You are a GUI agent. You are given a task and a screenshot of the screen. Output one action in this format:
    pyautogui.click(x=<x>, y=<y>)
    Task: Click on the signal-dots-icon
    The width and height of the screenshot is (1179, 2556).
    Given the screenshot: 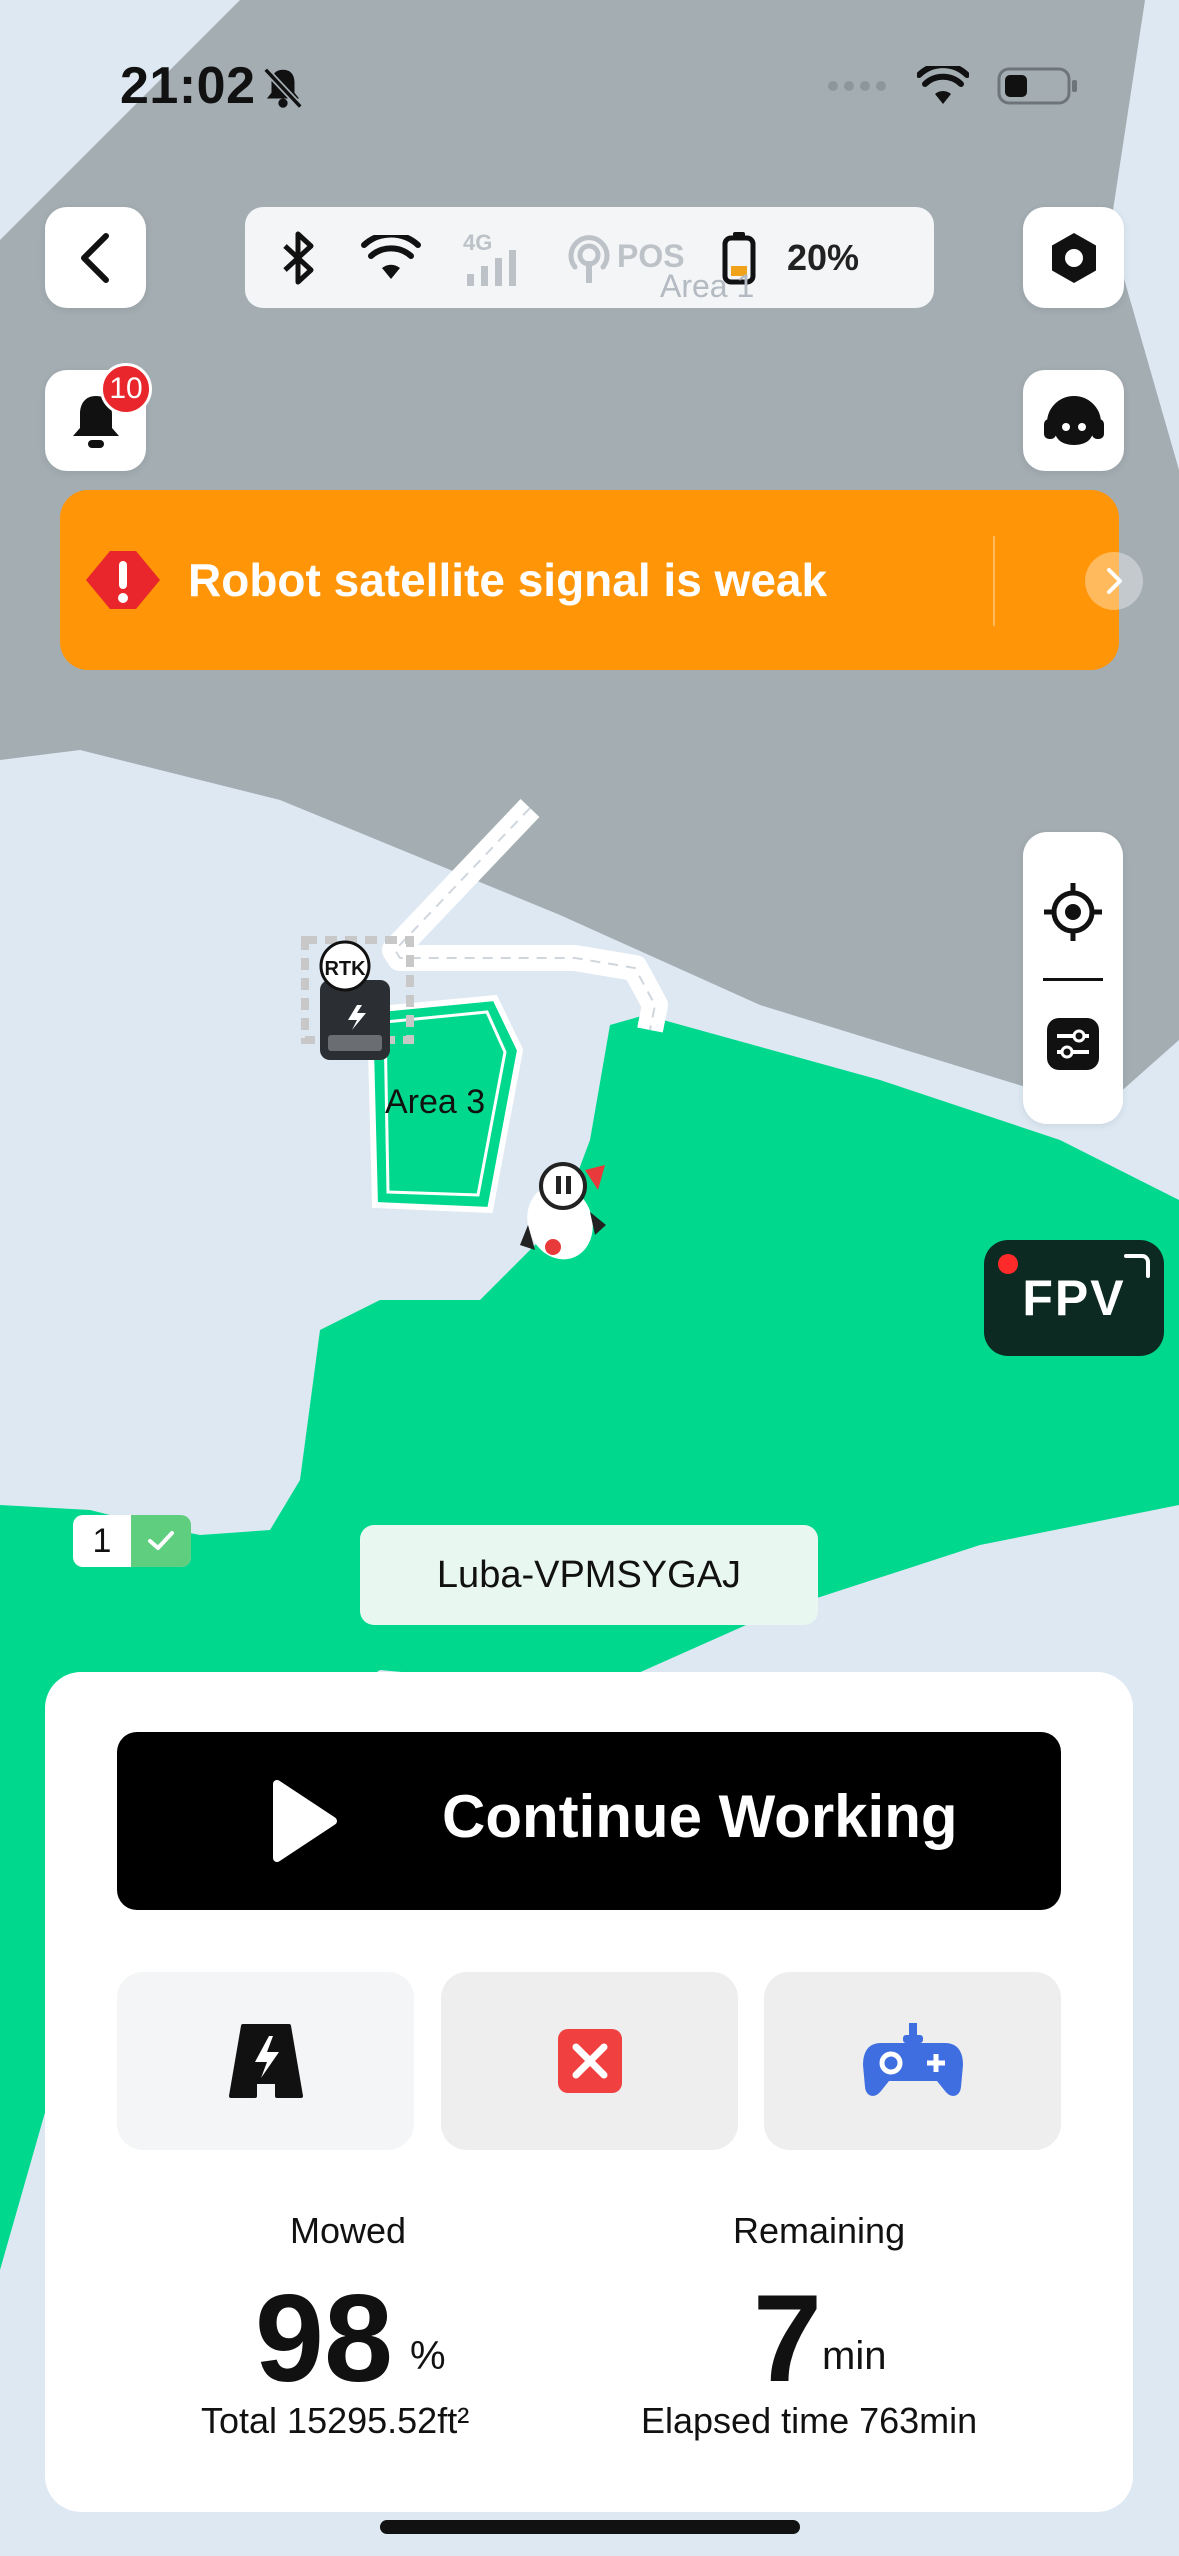 What is the action you would take?
    pyautogui.click(x=857, y=86)
    